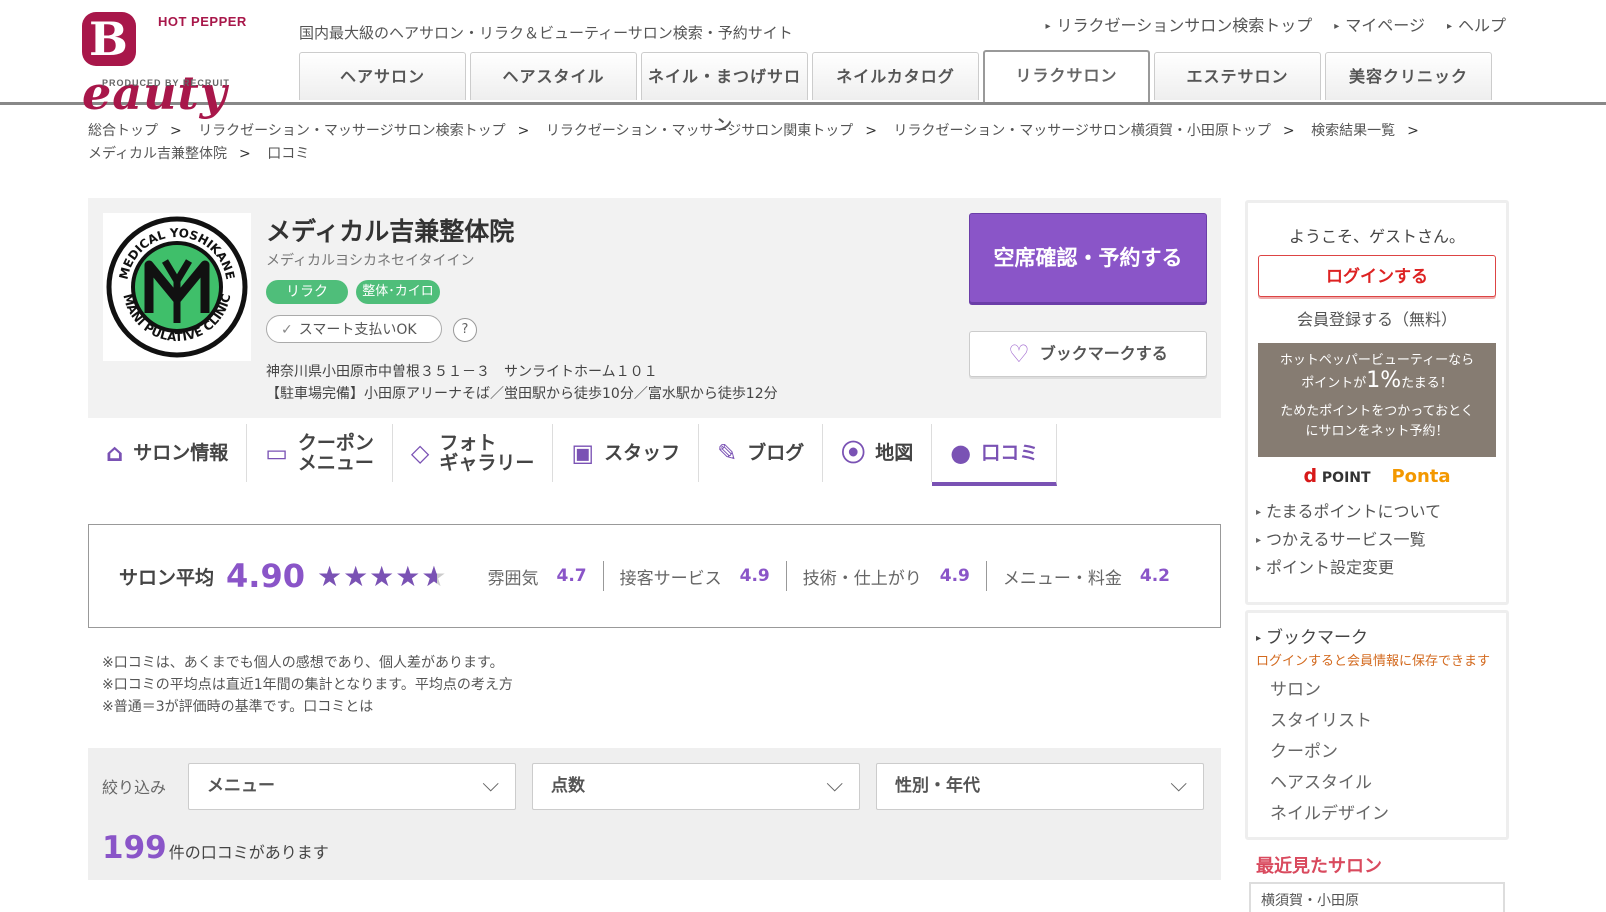 This screenshot has width=1606, height=912. What do you see at coordinates (1376, 236) in the screenshot?
I see `welcome-text: ようこそ、ゲストさん。` at bounding box center [1376, 236].